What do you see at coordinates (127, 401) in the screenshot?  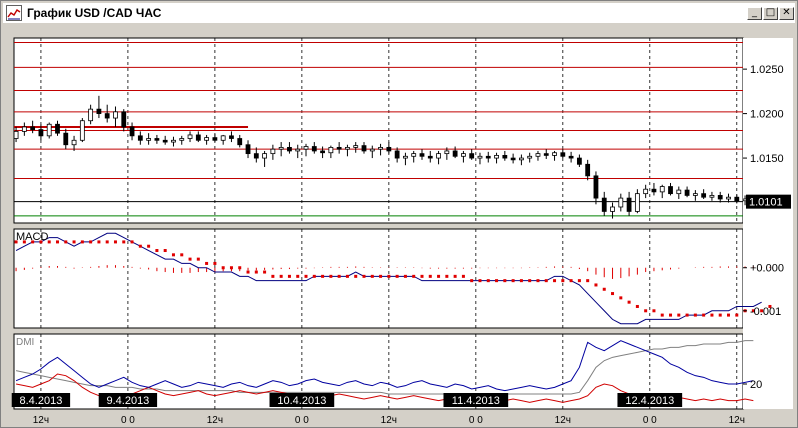 I see `date-label: 9.4.2013` at bounding box center [127, 401].